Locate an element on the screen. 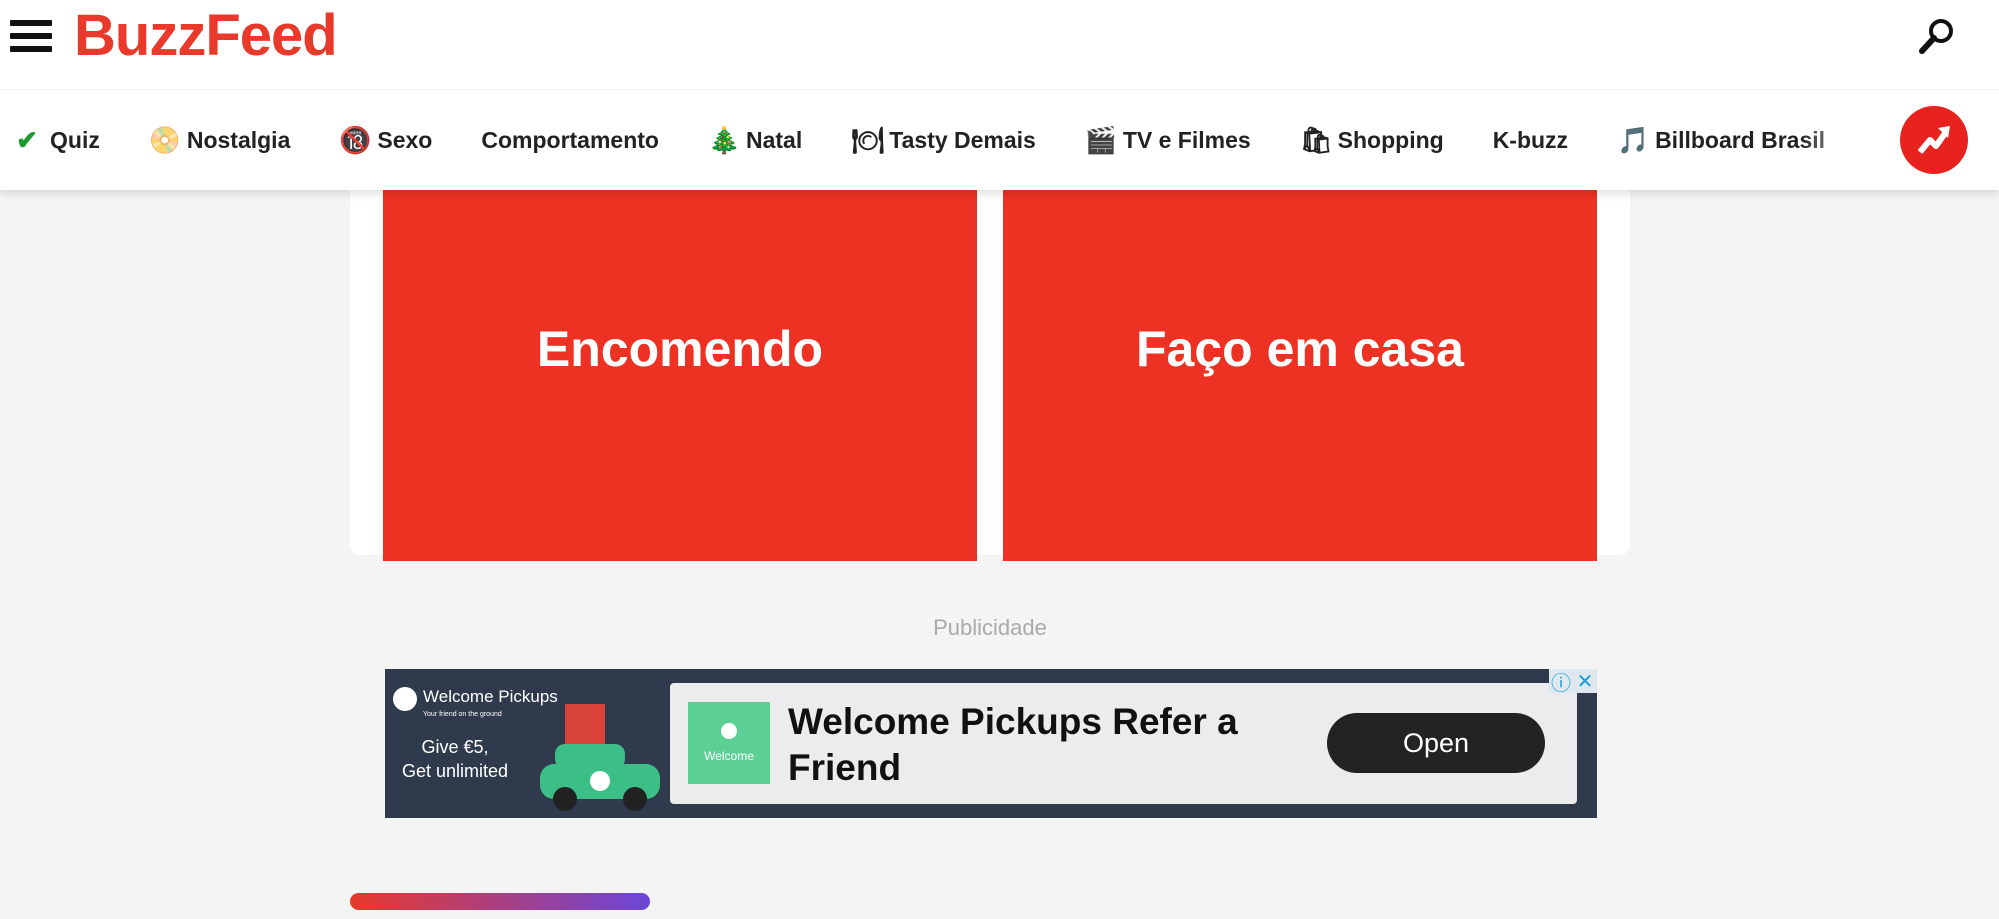  car-illustration-icon is located at coordinates (600, 757).